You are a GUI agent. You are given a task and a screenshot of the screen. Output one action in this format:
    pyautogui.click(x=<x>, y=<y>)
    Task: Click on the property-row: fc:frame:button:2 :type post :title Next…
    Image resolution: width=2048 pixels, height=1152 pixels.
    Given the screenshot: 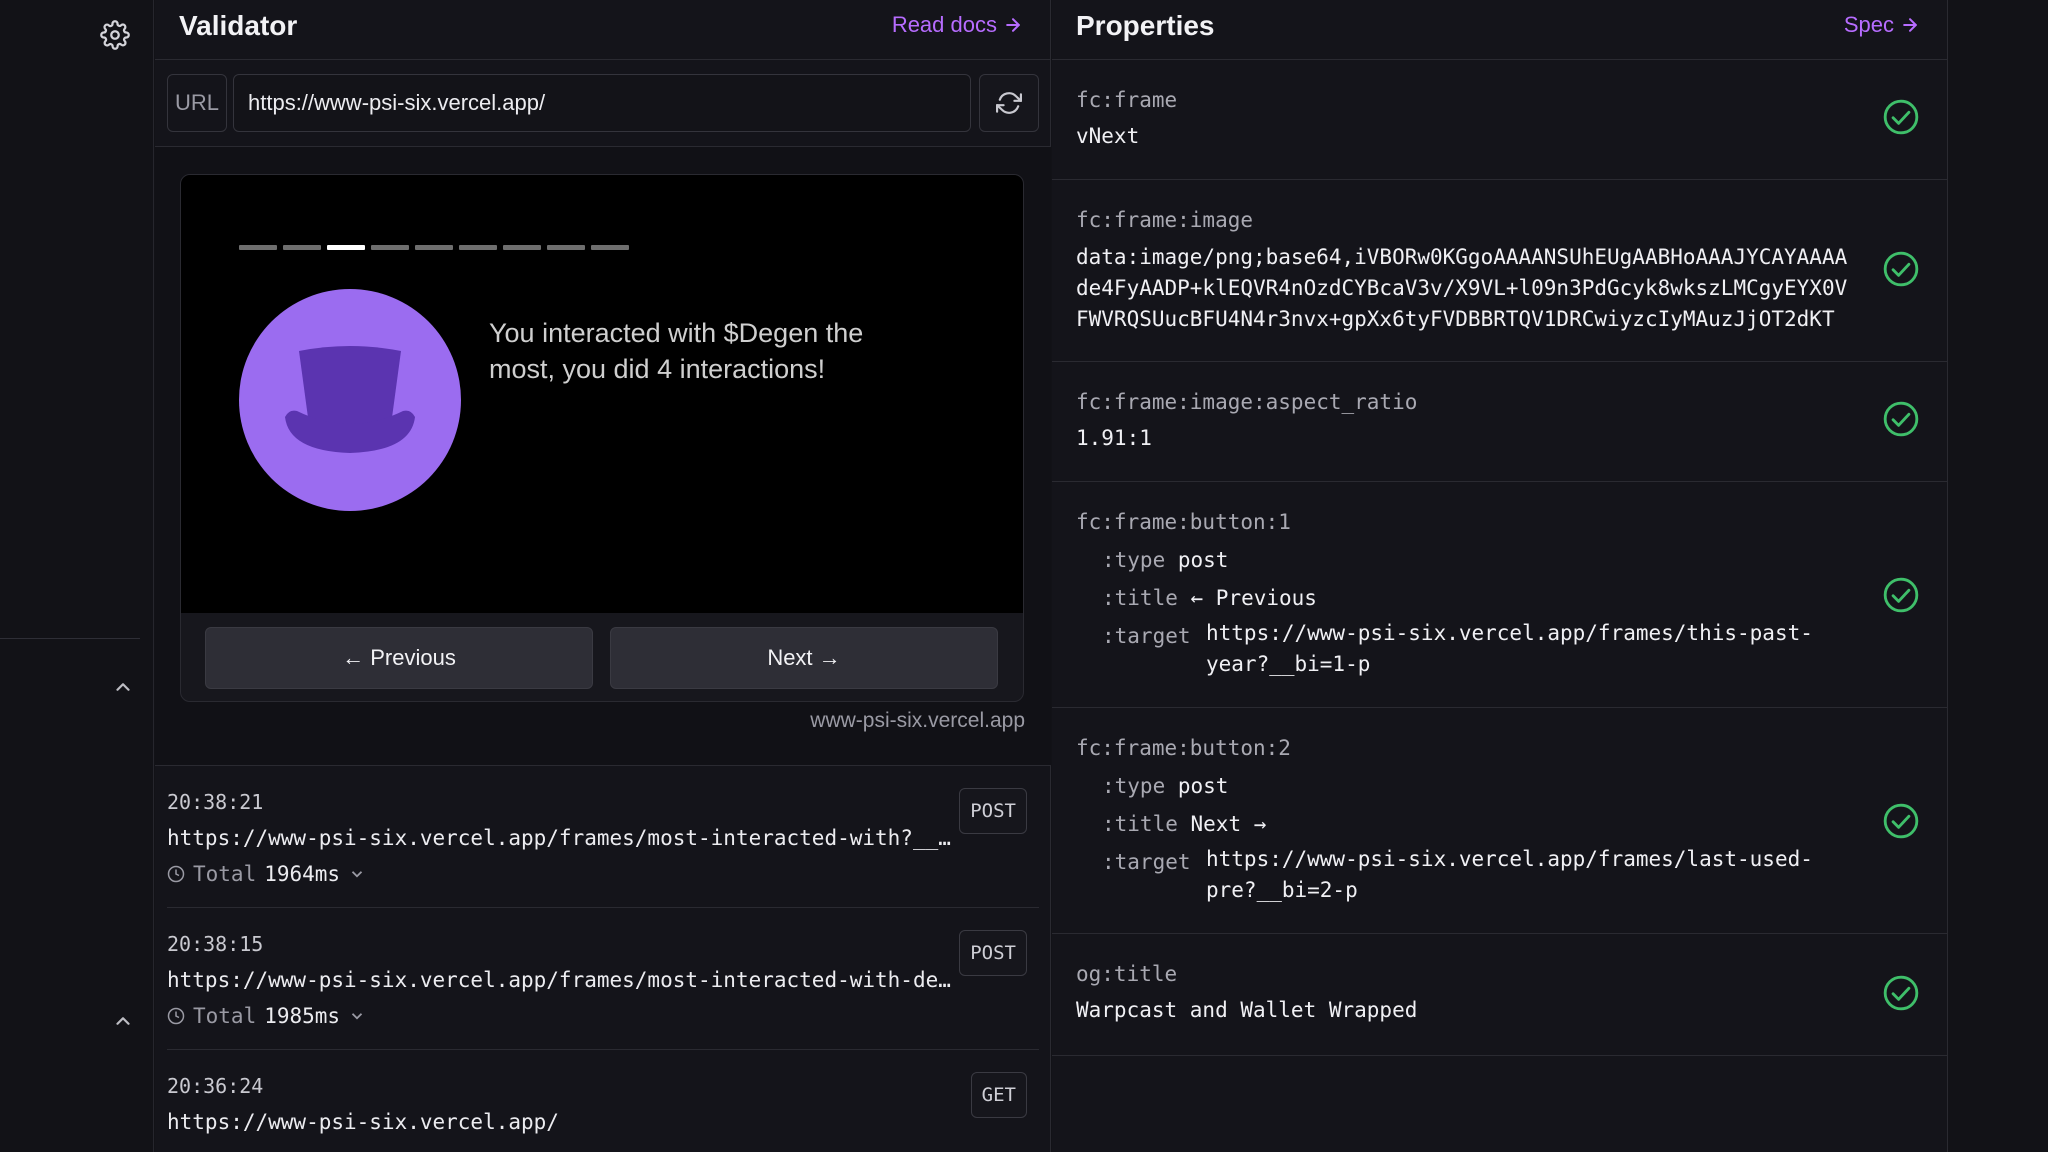 What is the action you would take?
    pyautogui.click(x=1500, y=821)
    